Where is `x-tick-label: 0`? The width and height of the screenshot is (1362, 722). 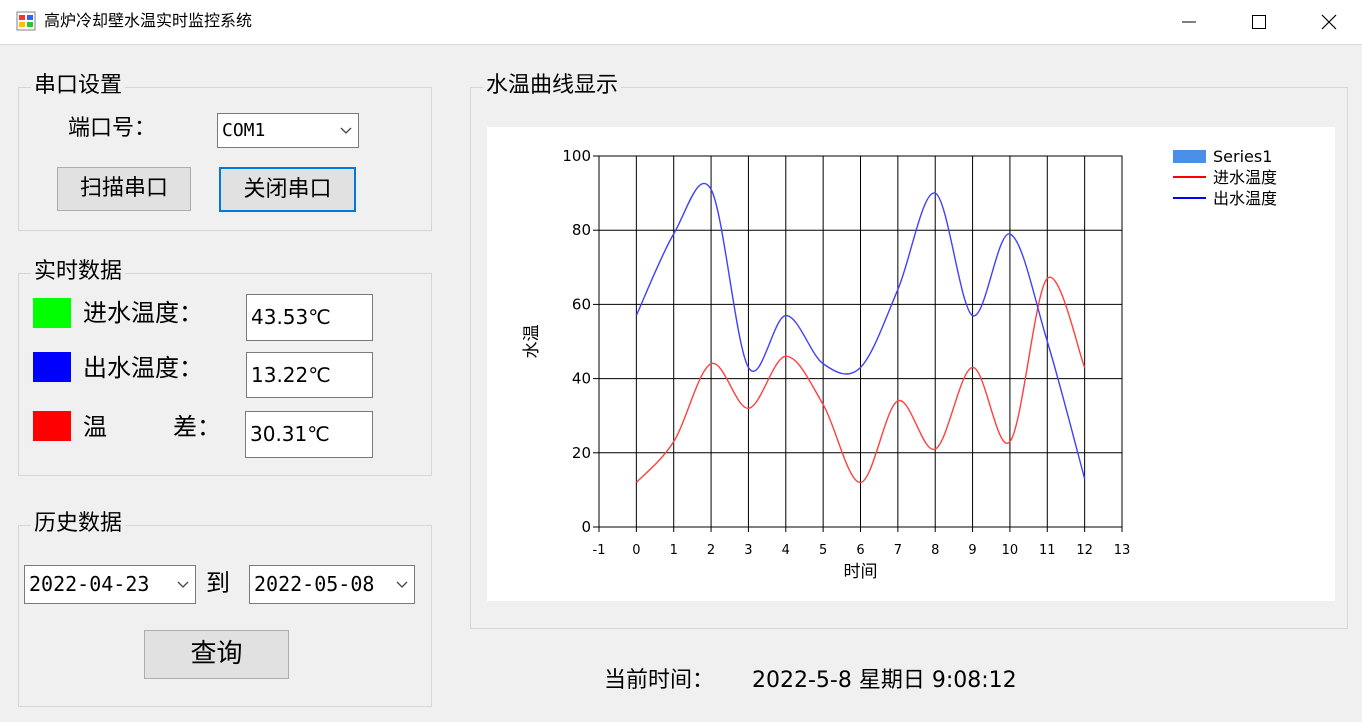 x-tick-label: 0 is located at coordinates (636, 550).